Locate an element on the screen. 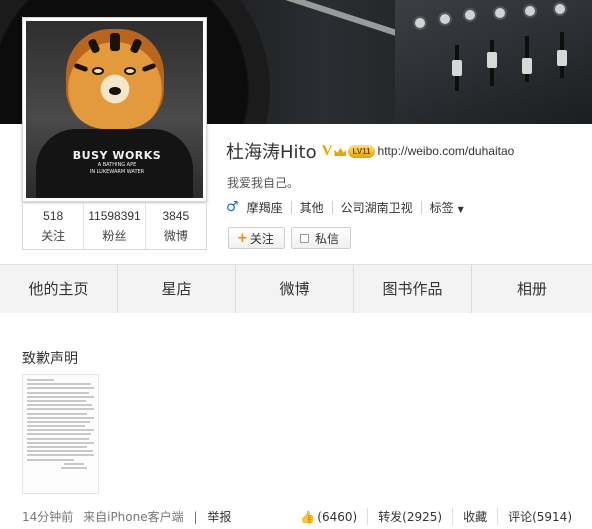  info-company: 公司湖南卫视 is located at coordinates (377, 207).